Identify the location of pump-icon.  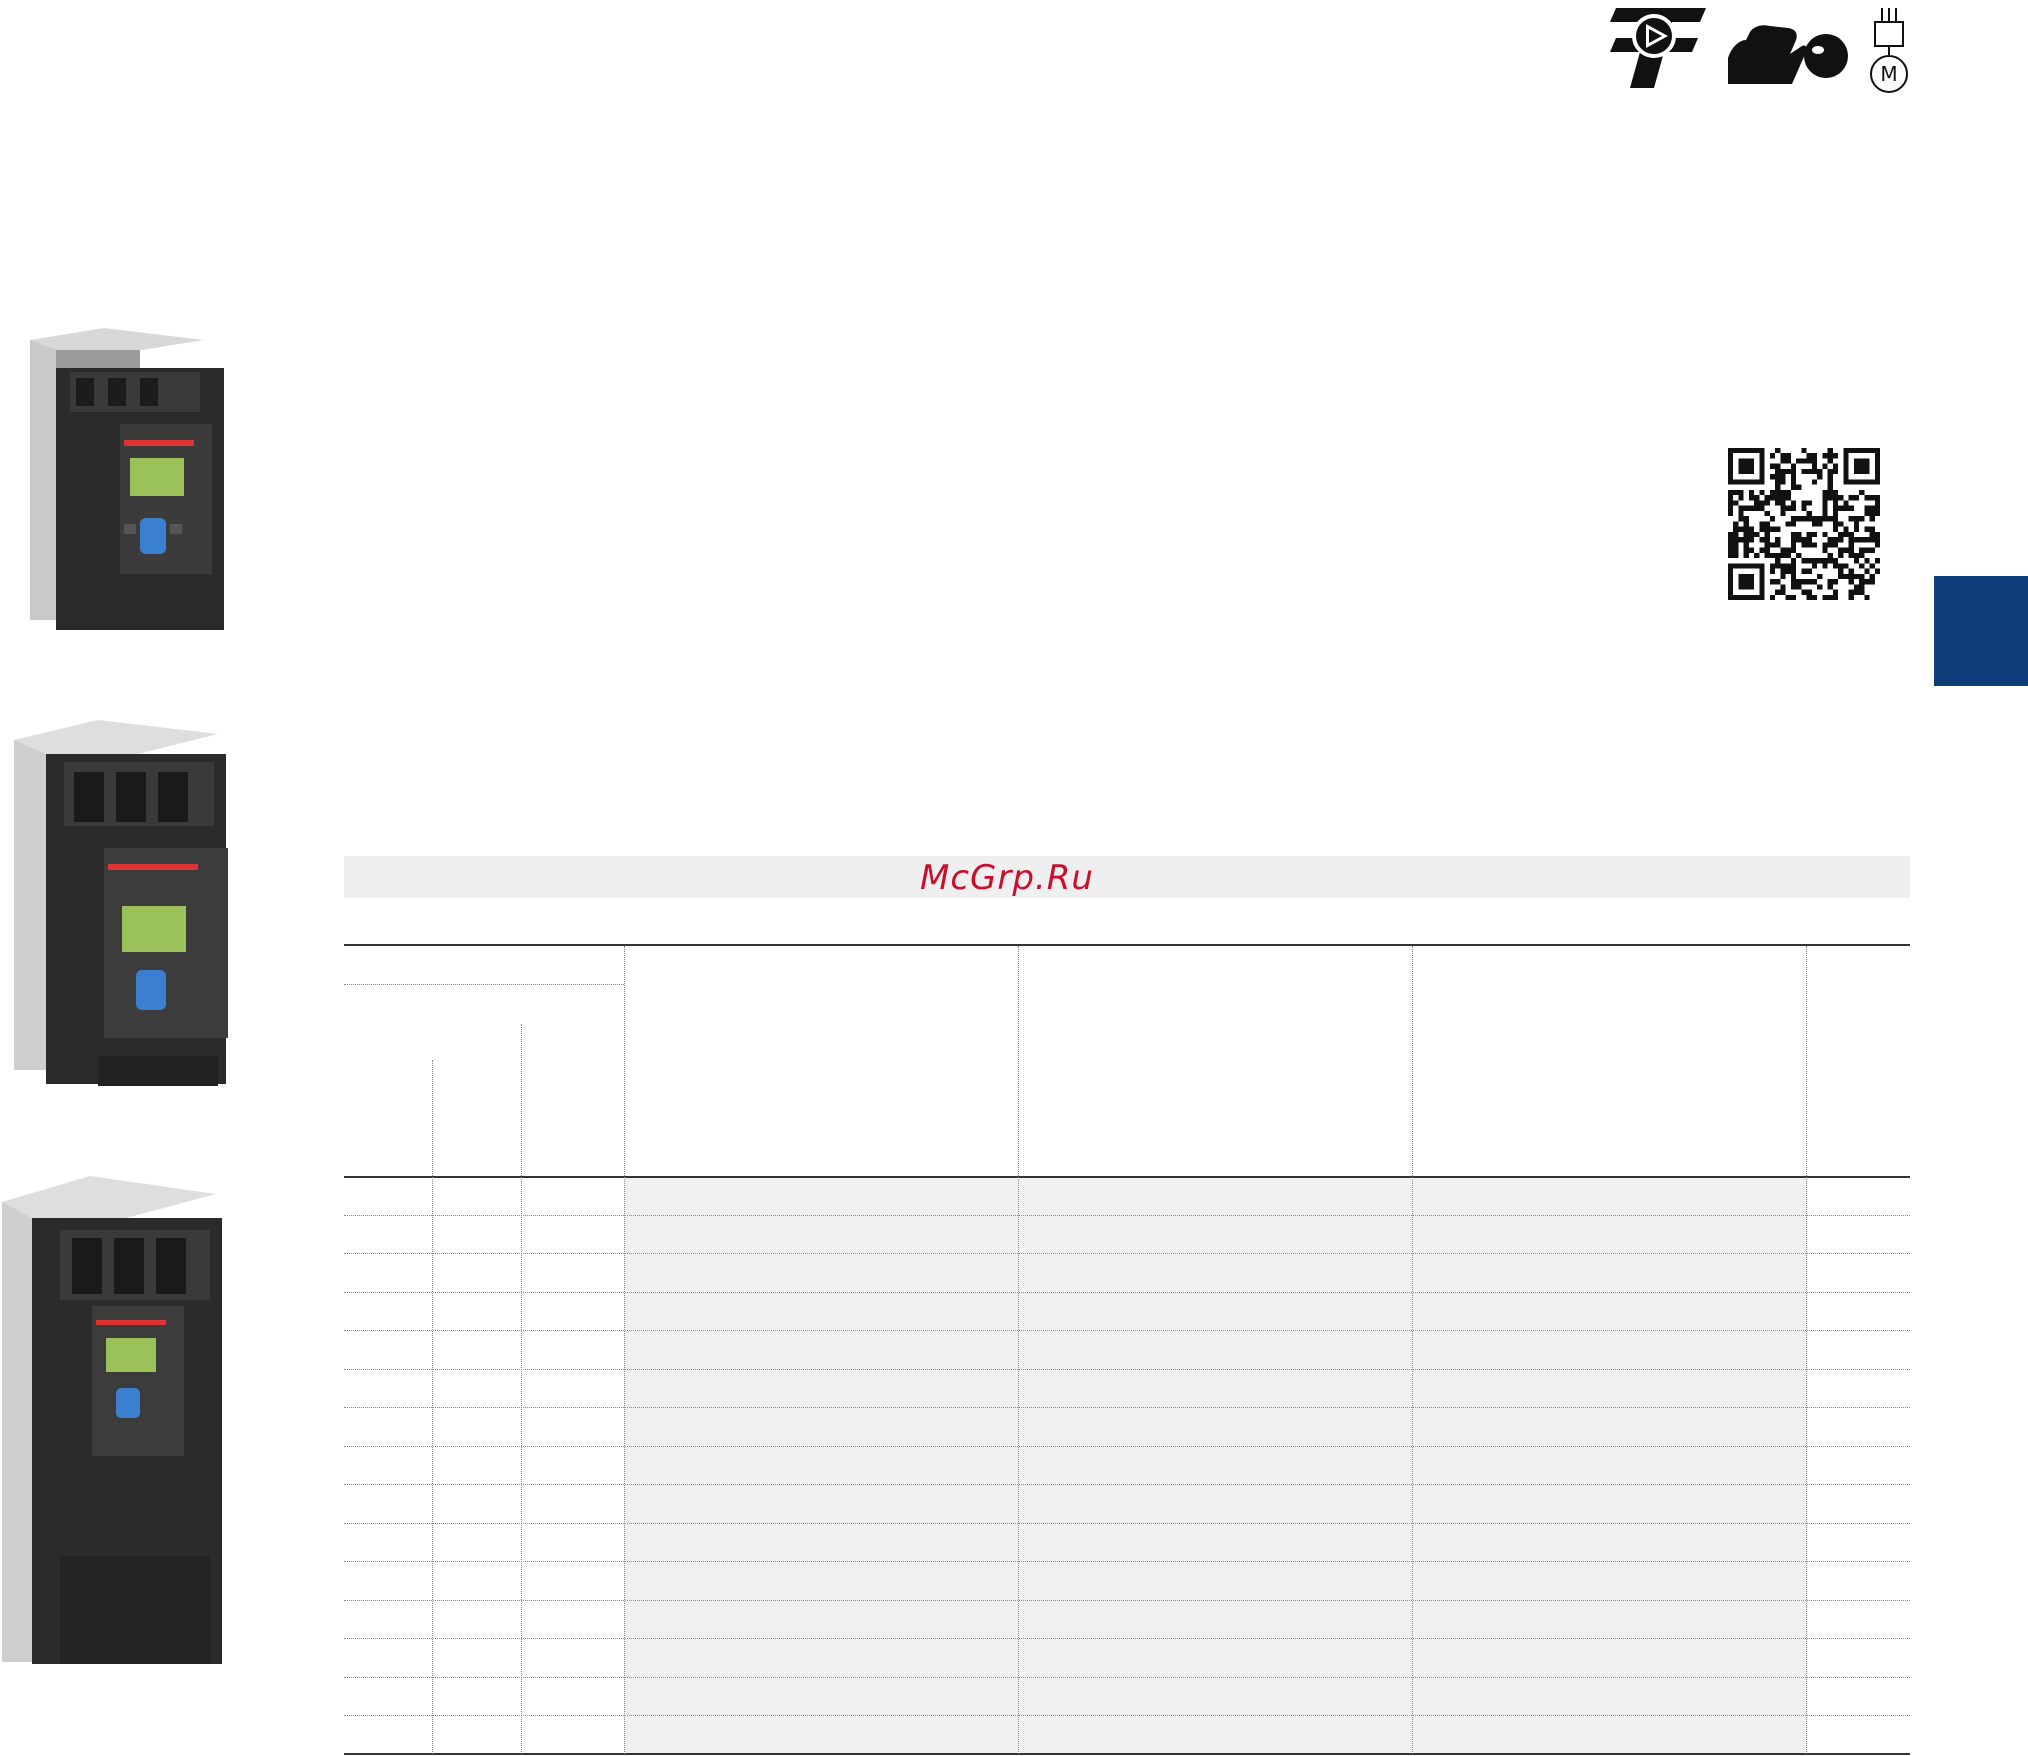
(1658, 48).